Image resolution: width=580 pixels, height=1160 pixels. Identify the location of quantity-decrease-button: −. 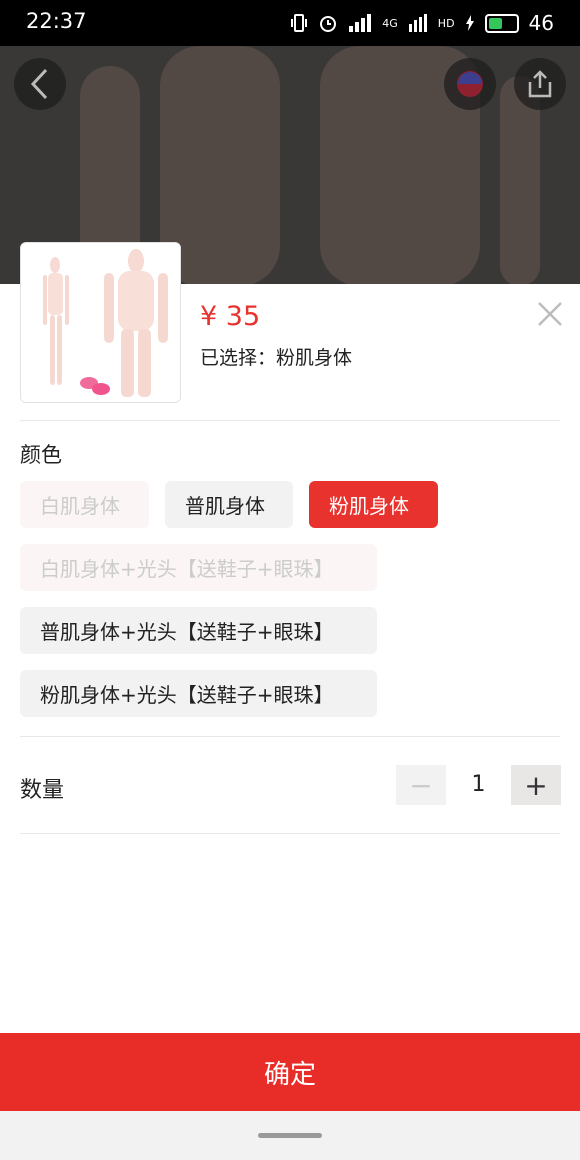
(421, 785).